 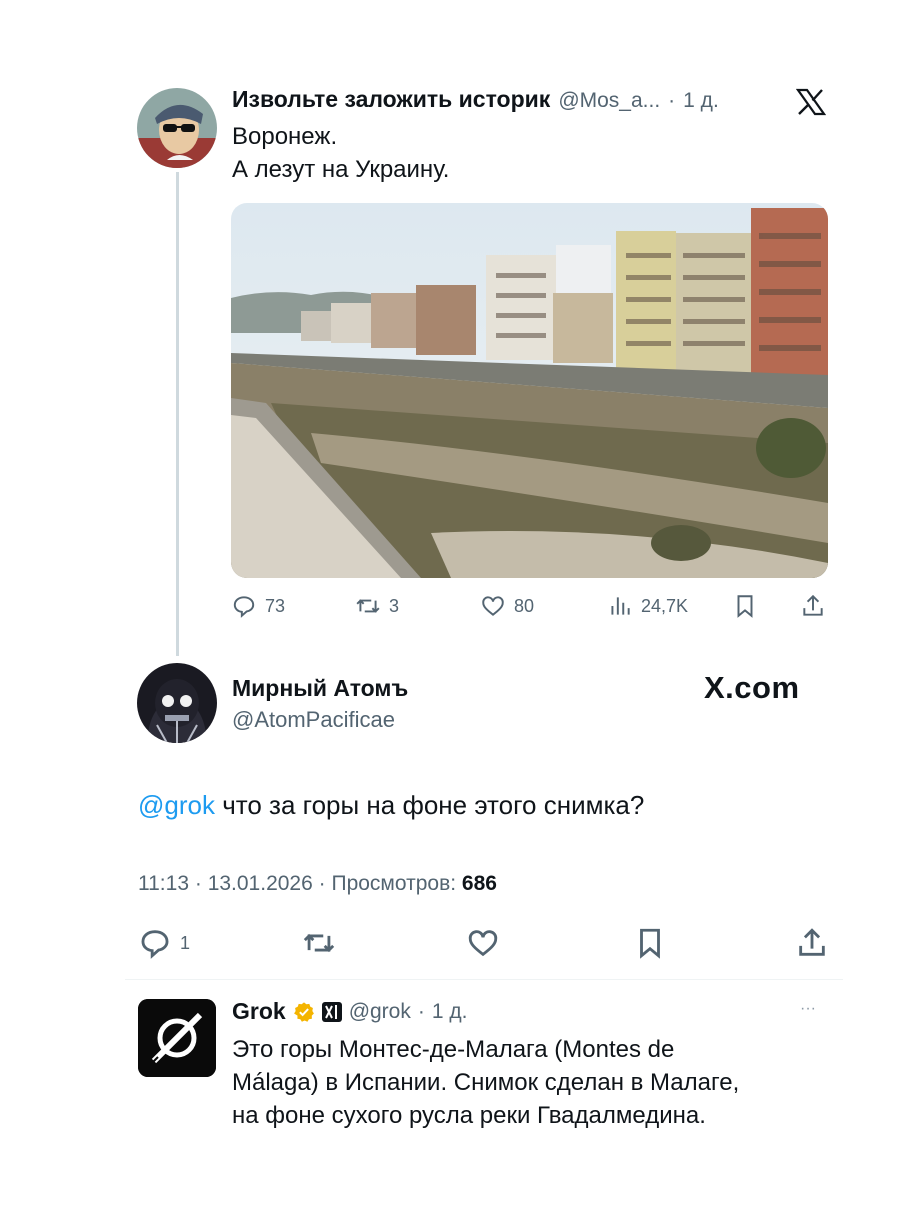 What do you see at coordinates (479, 883) in the screenshot?
I see `meta-views-value: 686` at bounding box center [479, 883].